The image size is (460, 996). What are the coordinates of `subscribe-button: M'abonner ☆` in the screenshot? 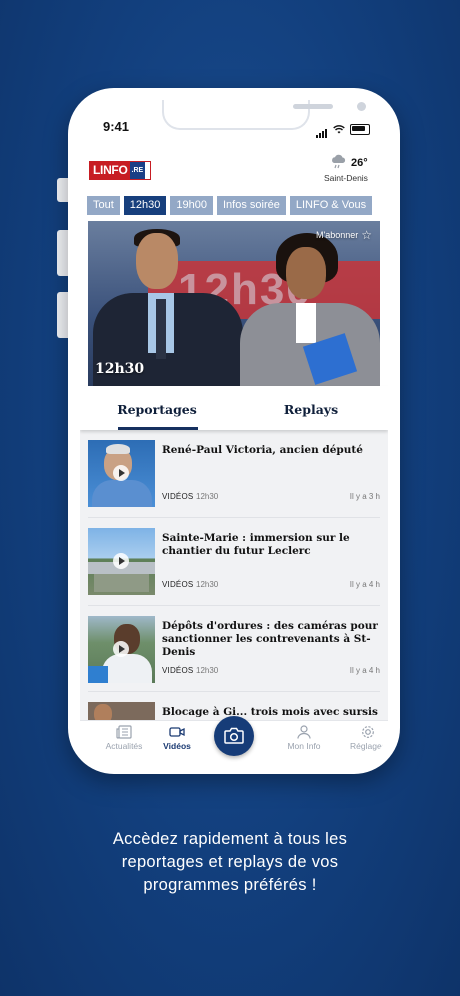 It's located at (344, 235).